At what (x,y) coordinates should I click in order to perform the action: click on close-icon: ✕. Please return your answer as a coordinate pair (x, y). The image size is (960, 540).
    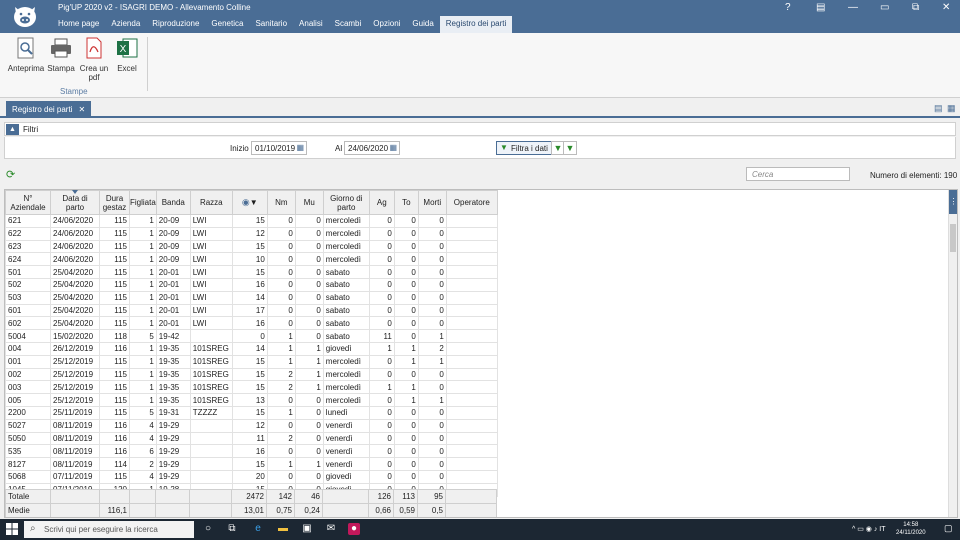
    Looking at the image, I should click on (946, 7).